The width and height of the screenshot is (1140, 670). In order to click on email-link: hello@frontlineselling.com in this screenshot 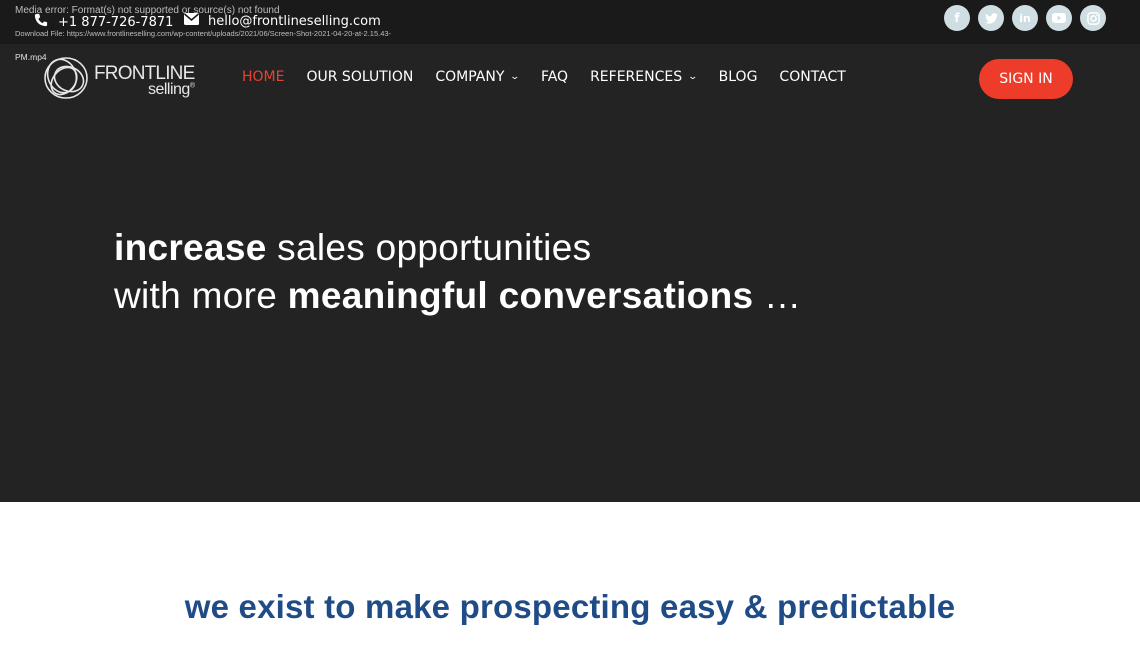, I will do `click(282, 21)`.